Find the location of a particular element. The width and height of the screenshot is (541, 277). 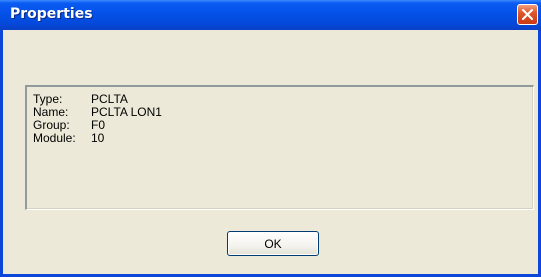

property-value: 10 is located at coordinates (98, 138).